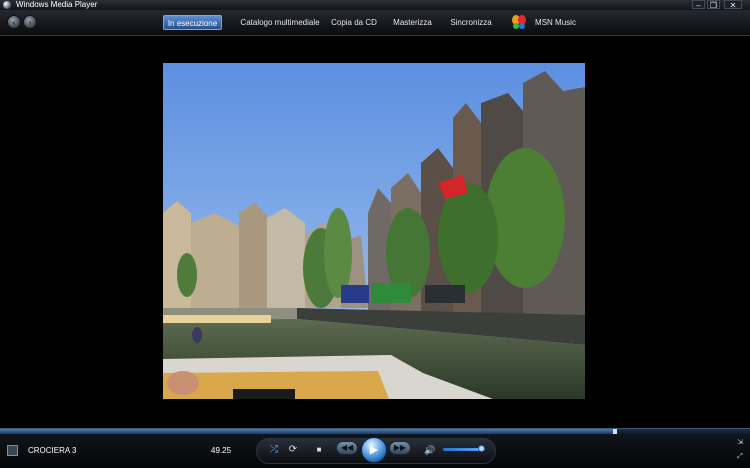  Describe the element at coordinates (14, 22) in the screenshot. I see `back-button: ‹` at that location.